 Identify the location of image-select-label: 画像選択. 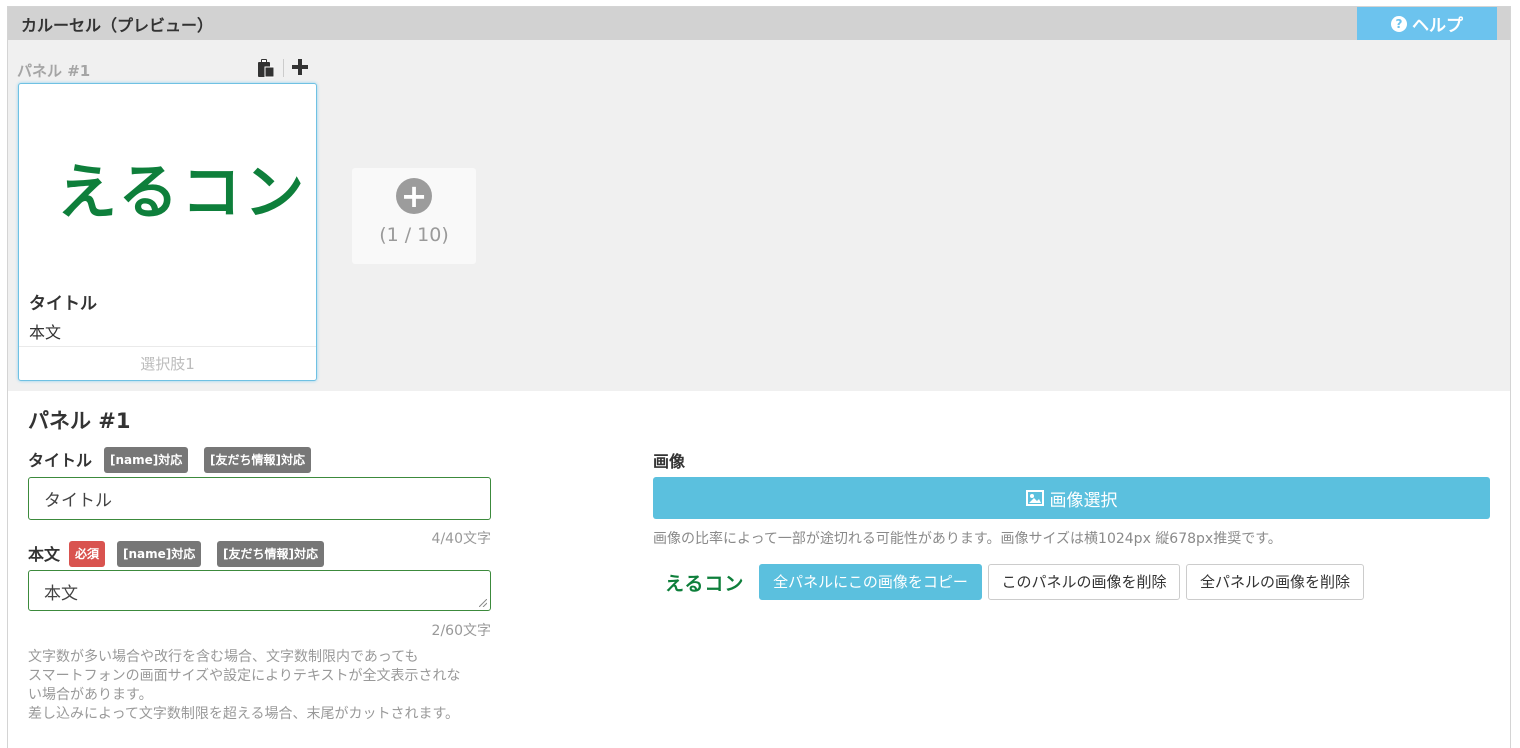
(1083, 500).